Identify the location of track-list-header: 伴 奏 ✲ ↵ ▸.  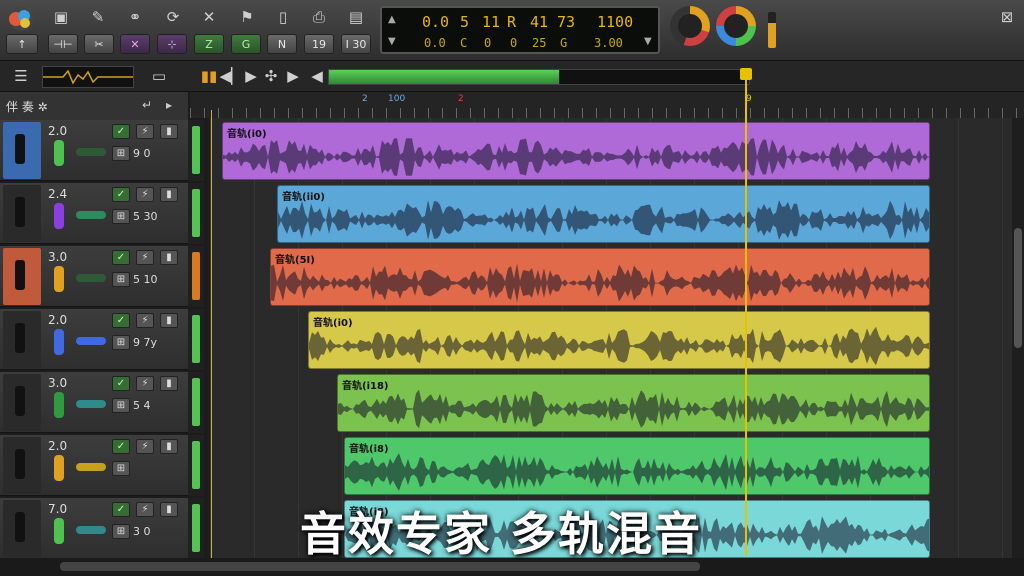
(94, 106).